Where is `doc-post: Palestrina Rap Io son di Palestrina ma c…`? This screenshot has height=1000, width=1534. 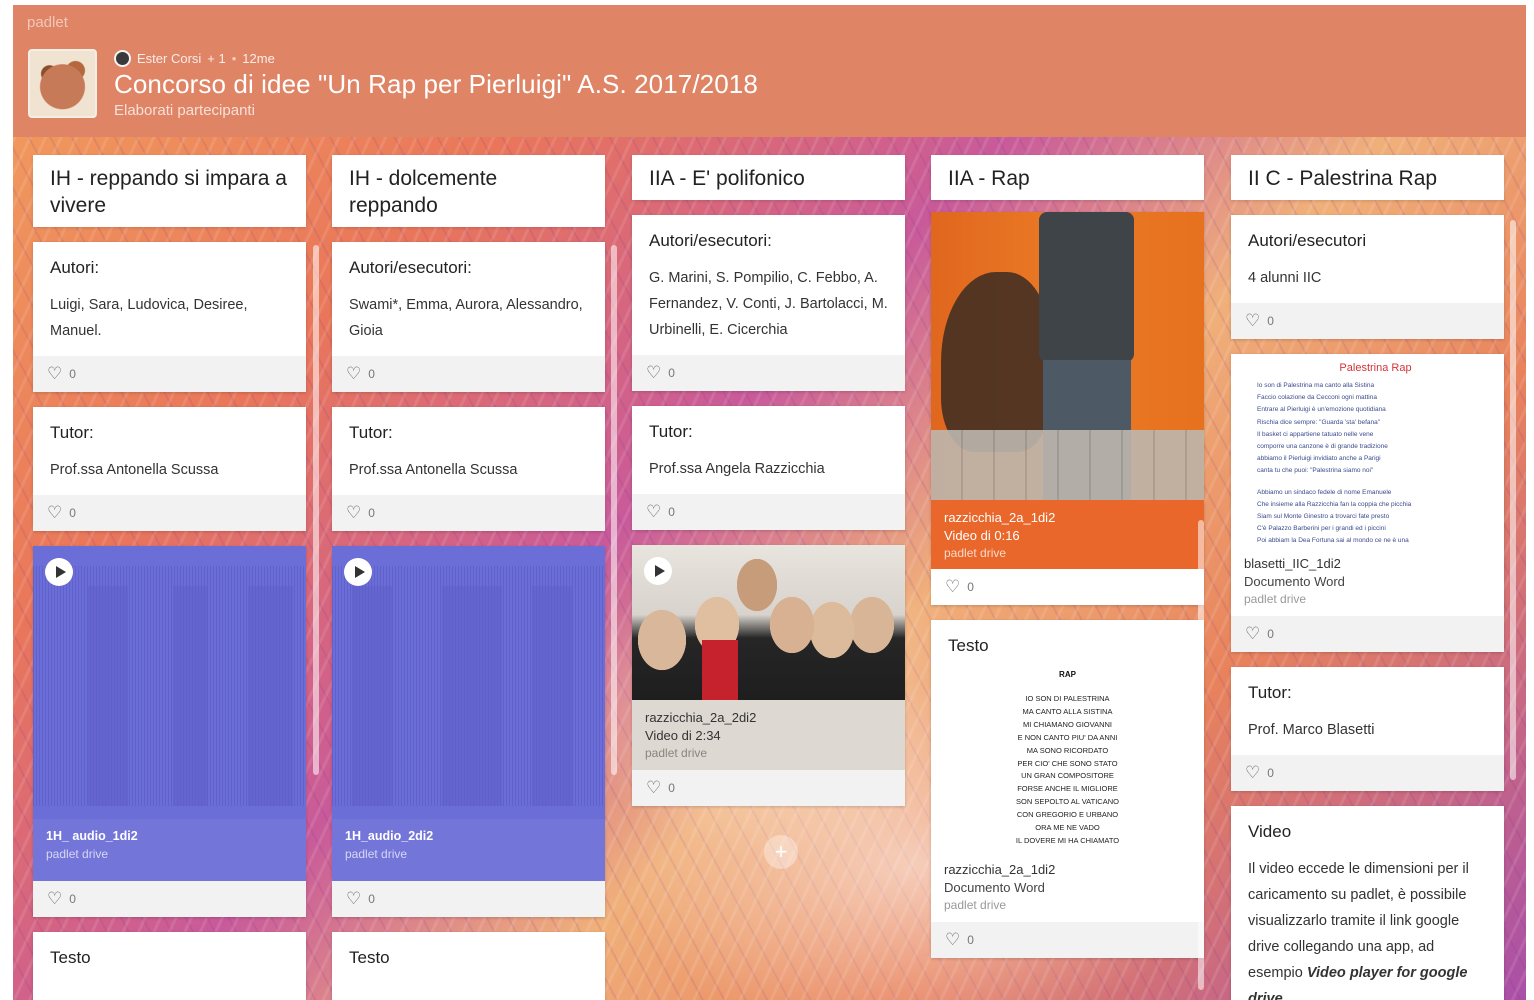
doc-post: Palestrina Rap Io son di Palestrina ma c… is located at coordinates (1367, 503).